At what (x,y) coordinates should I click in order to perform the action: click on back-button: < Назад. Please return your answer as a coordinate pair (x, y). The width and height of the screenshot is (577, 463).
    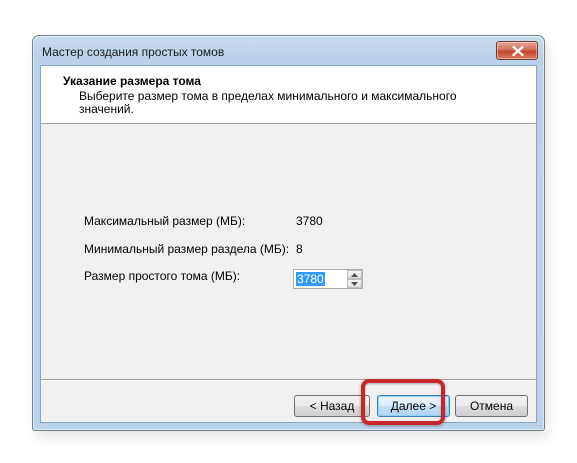
    Looking at the image, I should click on (332, 406).